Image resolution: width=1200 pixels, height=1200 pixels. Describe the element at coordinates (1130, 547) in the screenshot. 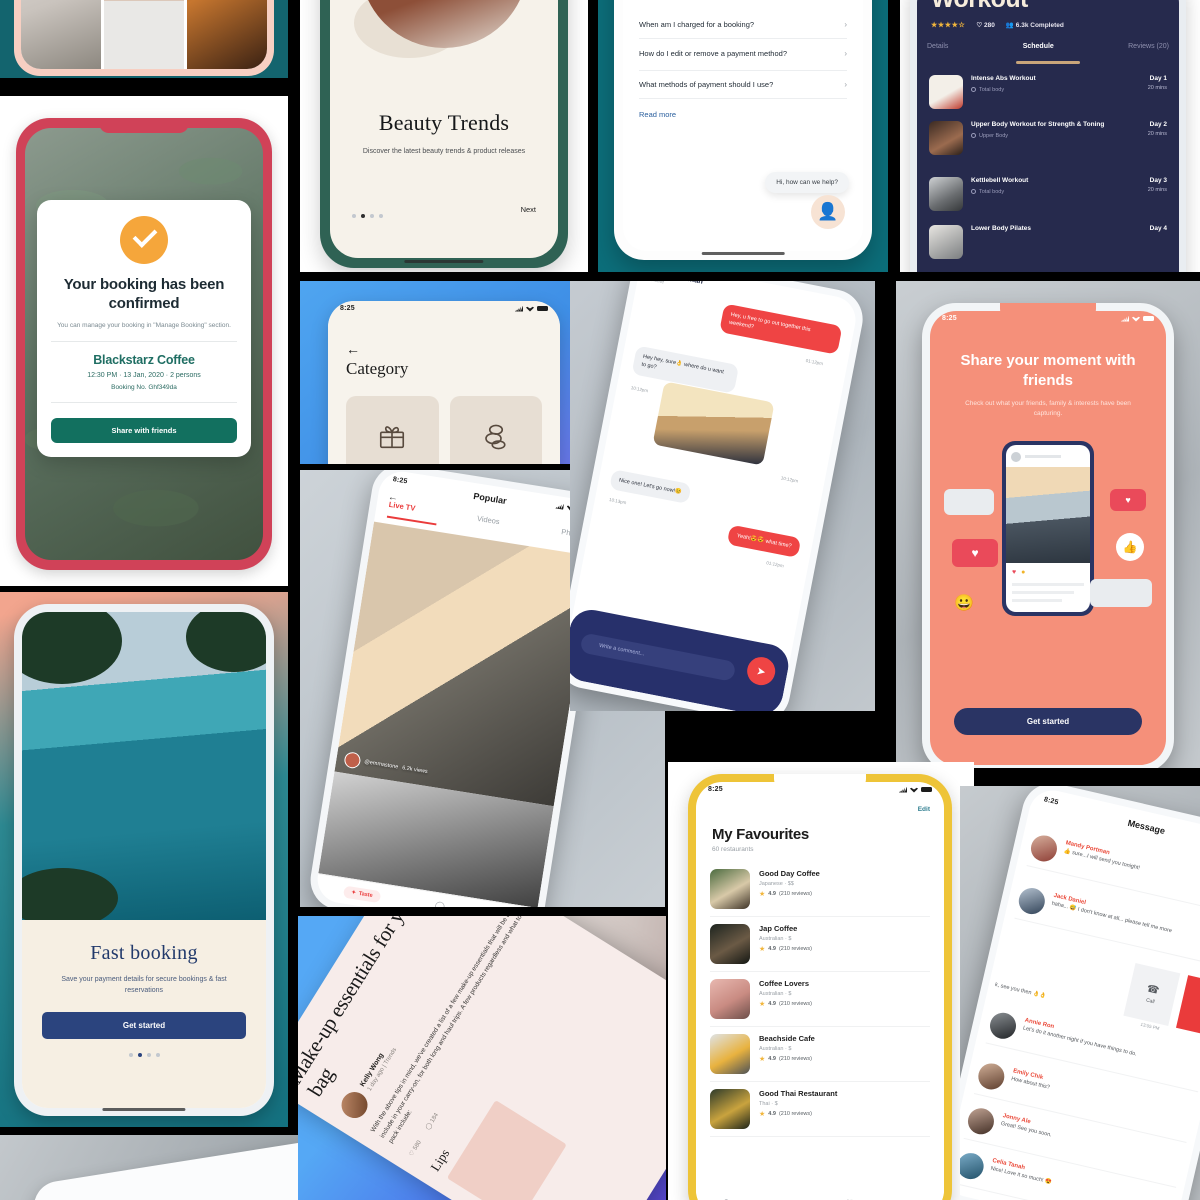

I see `thumbs-up-icon: 👍` at that location.